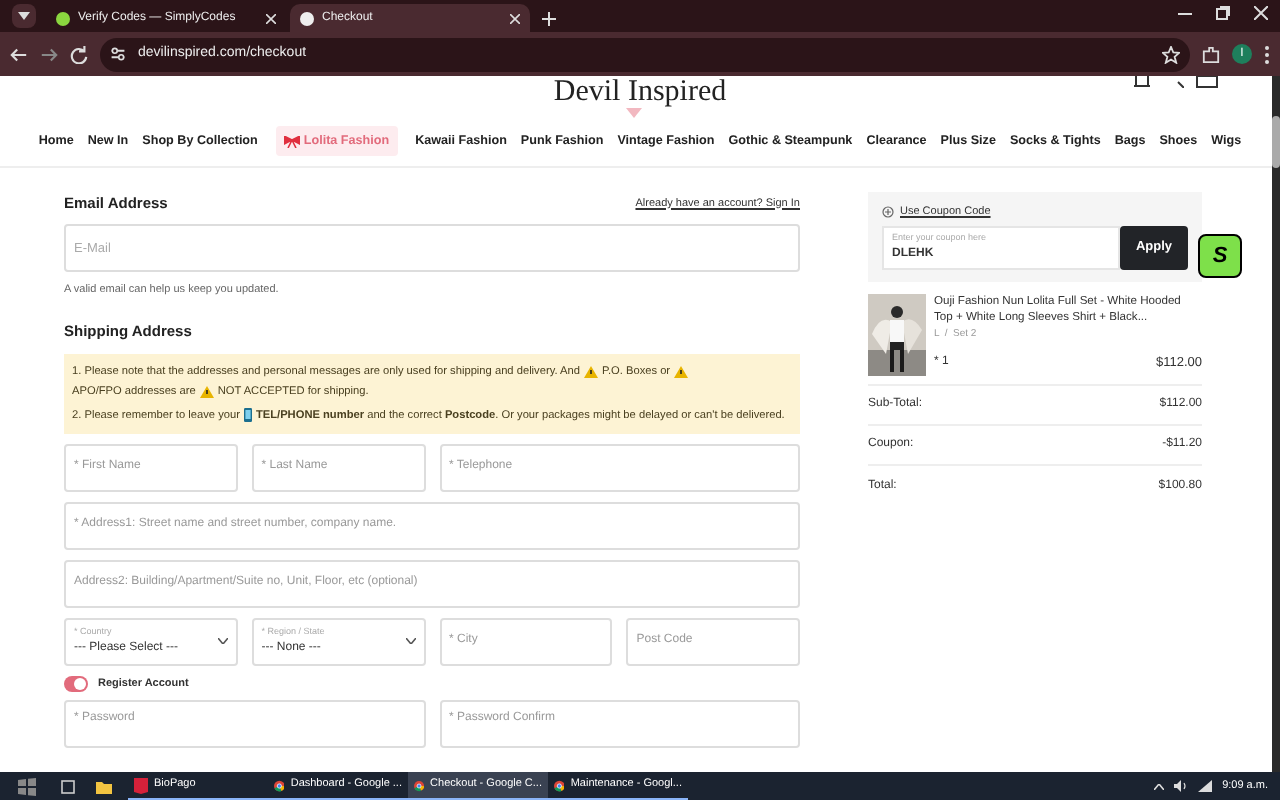  Describe the element at coordinates (141, 785) in the screenshot. I see `shield-icon` at that location.